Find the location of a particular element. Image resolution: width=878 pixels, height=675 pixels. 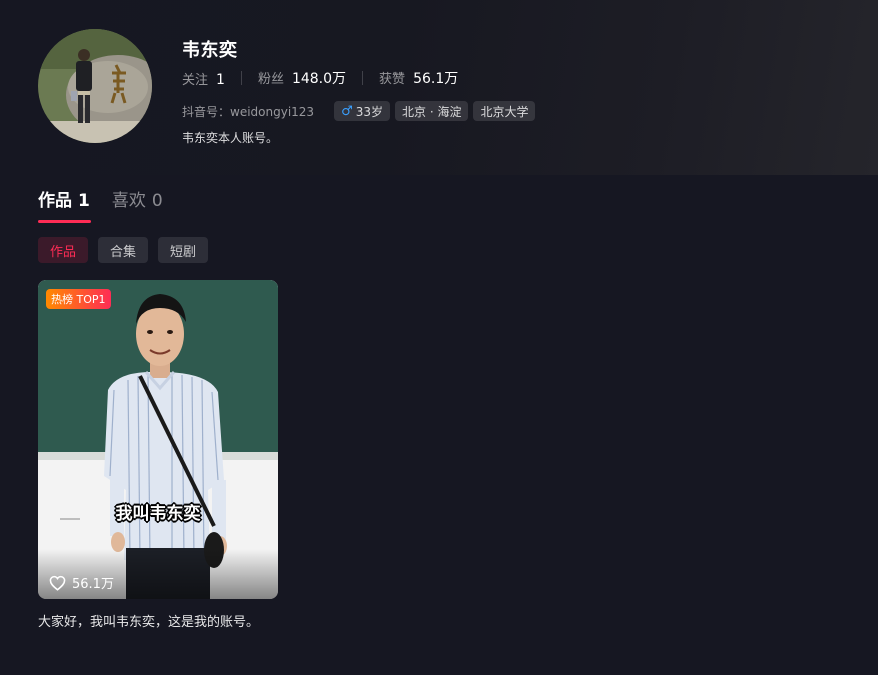

bio: 韦东奕本人账号。 is located at coordinates (230, 138).